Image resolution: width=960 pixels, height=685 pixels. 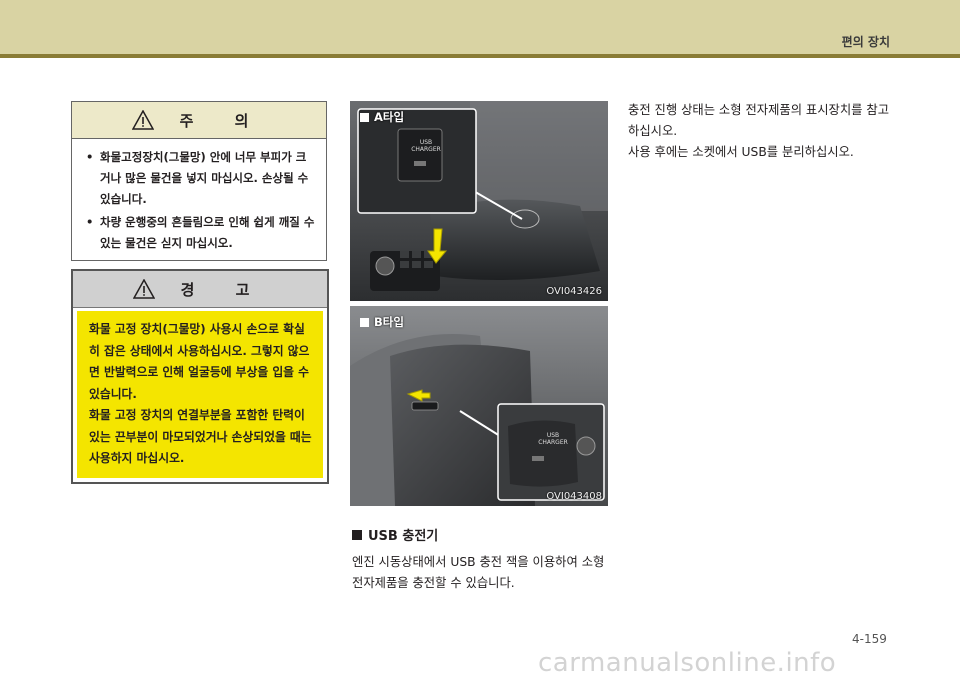 What do you see at coordinates (389, 322) in the screenshot?
I see `type-b-label: B타입` at bounding box center [389, 322].